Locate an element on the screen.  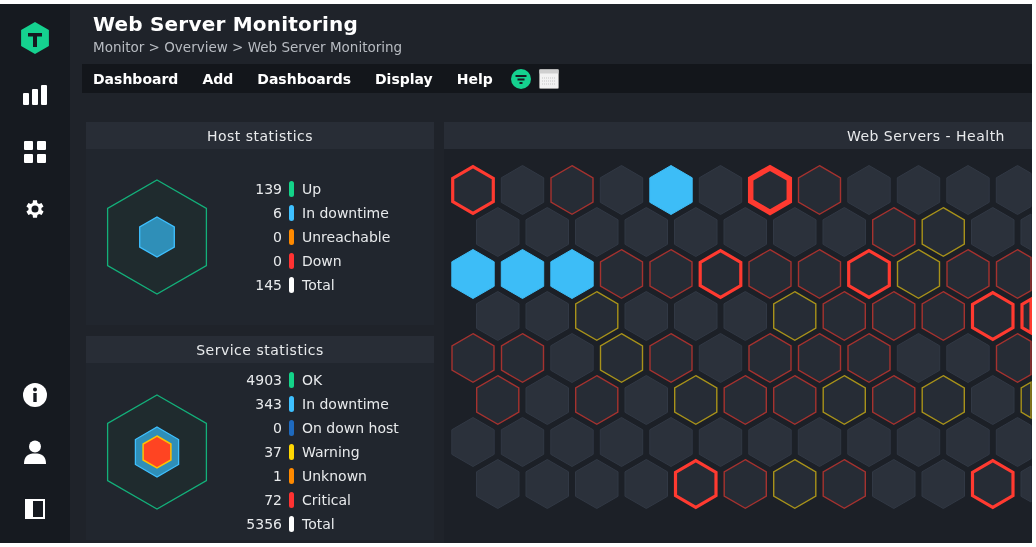
status-label: Up is located at coordinates (346, 189).